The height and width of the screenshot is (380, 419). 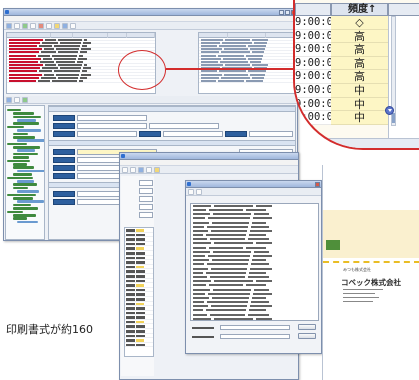 What do you see at coordinates (9, 26) in the screenshot?
I see `new-icon` at bounding box center [9, 26].